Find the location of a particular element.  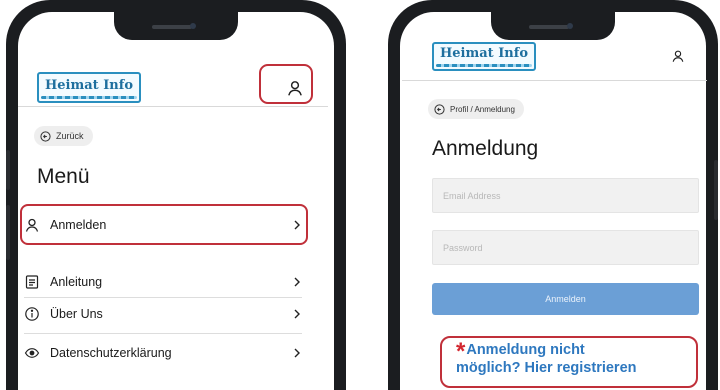

page-title: Menü is located at coordinates (63, 176).